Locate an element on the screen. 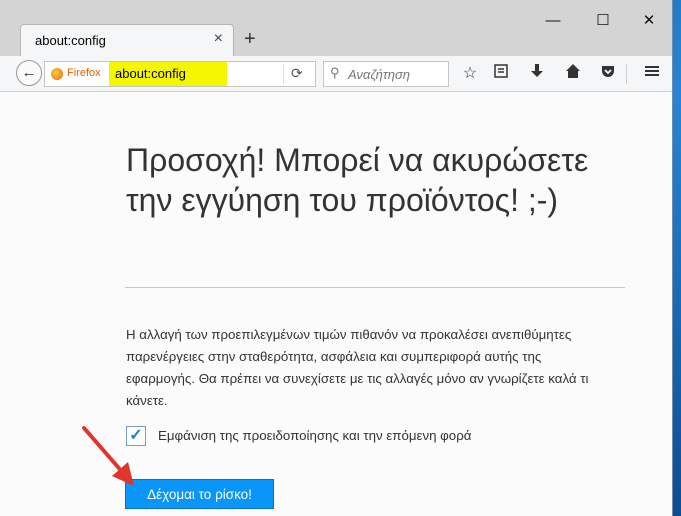 The height and width of the screenshot is (516, 681). back-button: ← is located at coordinates (29, 73).